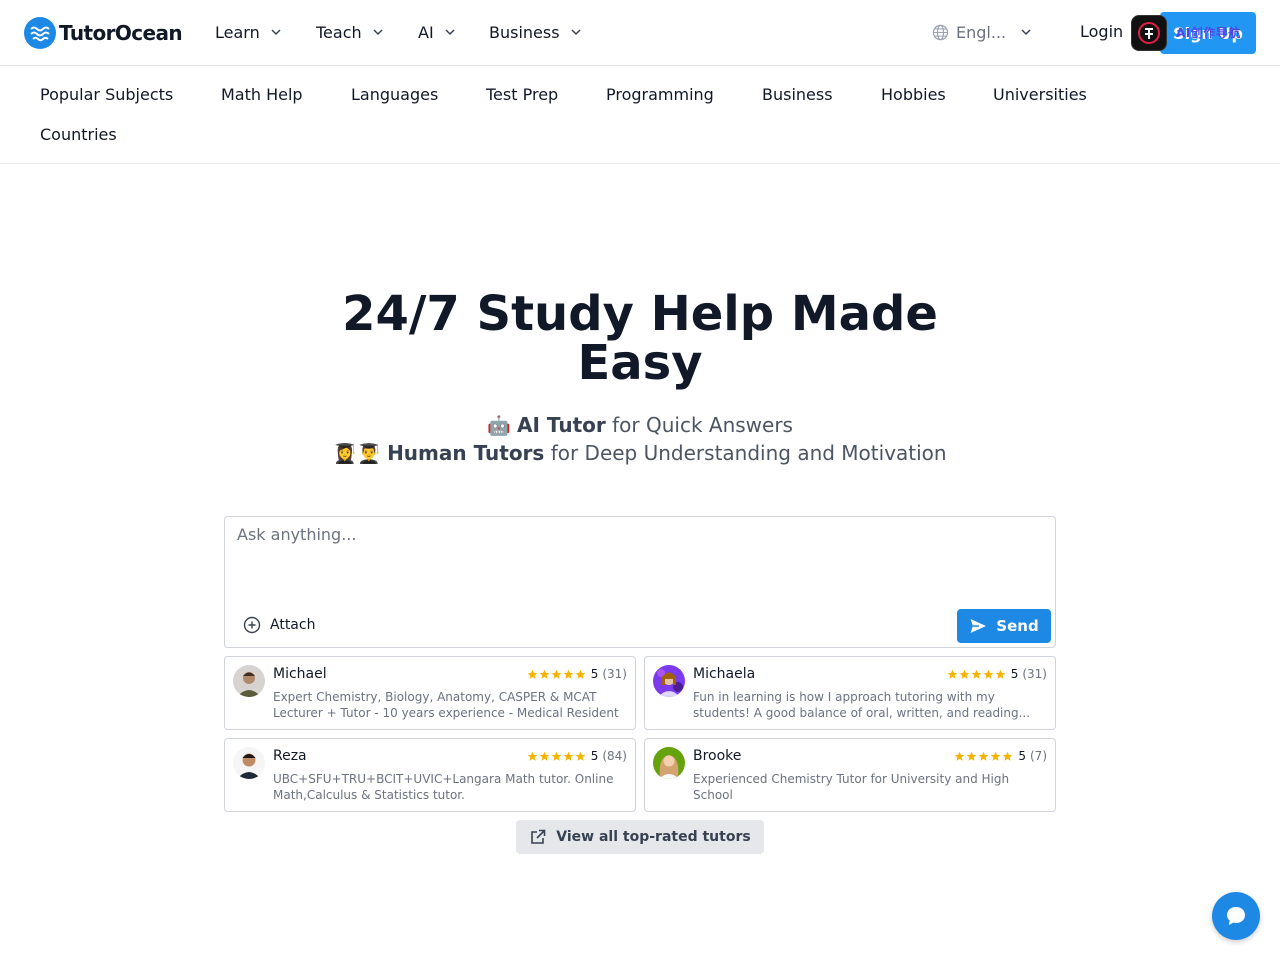 The image size is (1280, 960). Describe the element at coordinates (466, 453) in the screenshot. I see `human-tutors-label: Human Tutors` at that location.